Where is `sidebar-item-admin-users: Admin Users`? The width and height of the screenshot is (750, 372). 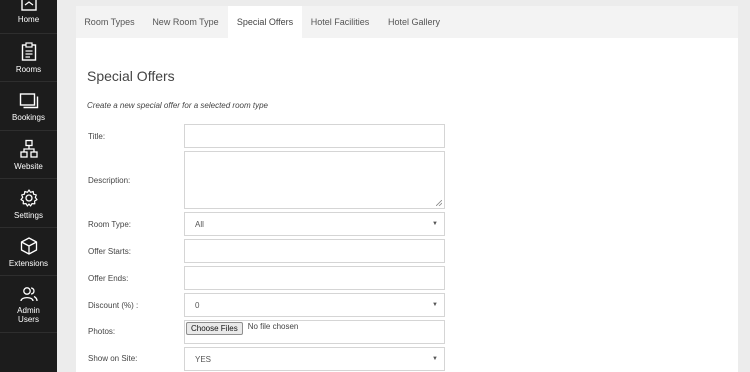 sidebar-item-admin-users: Admin Users is located at coordinates (28, 305).